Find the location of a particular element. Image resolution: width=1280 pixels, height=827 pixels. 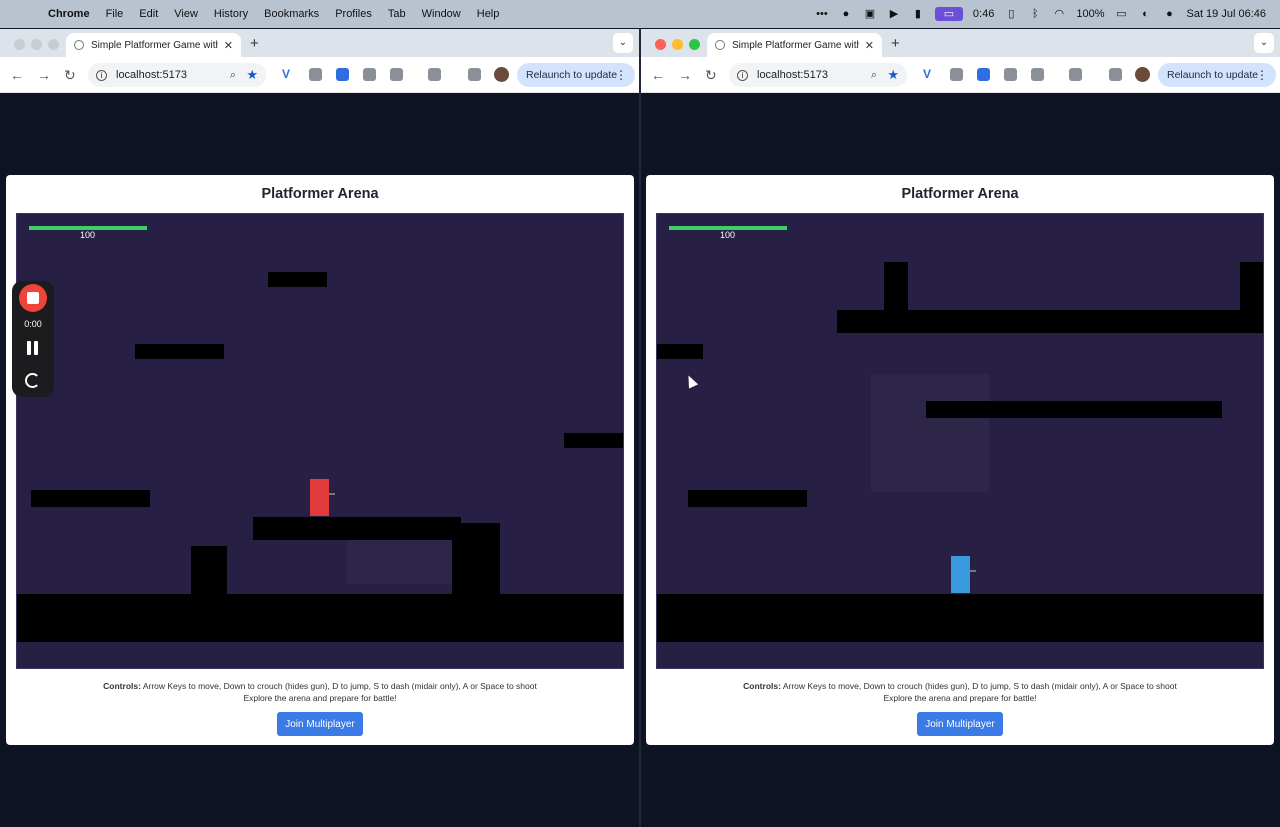

wall-block is located at coordinates (896, 287).